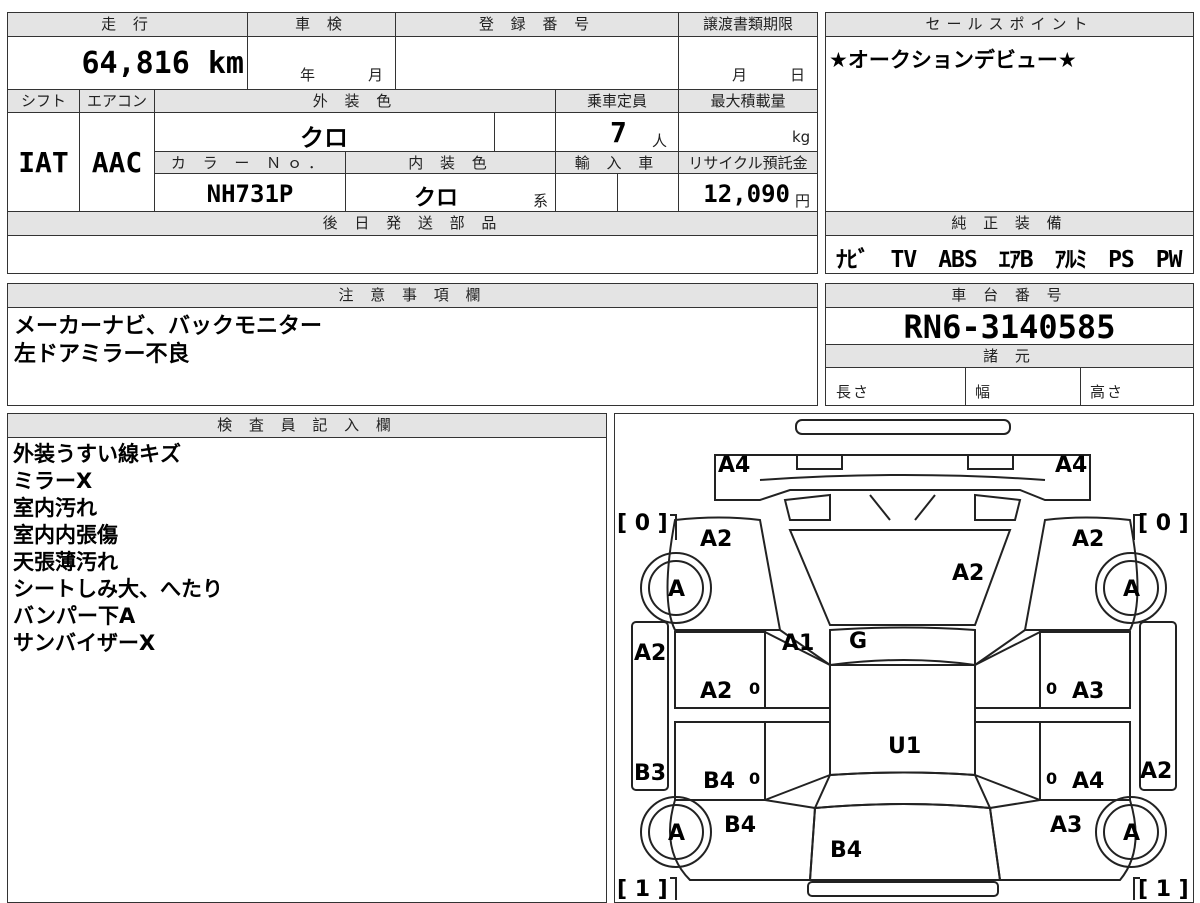  Describe the element at coordinates (650, 773) in the screenshot. I see `label-rocker-left: B3` at that location.